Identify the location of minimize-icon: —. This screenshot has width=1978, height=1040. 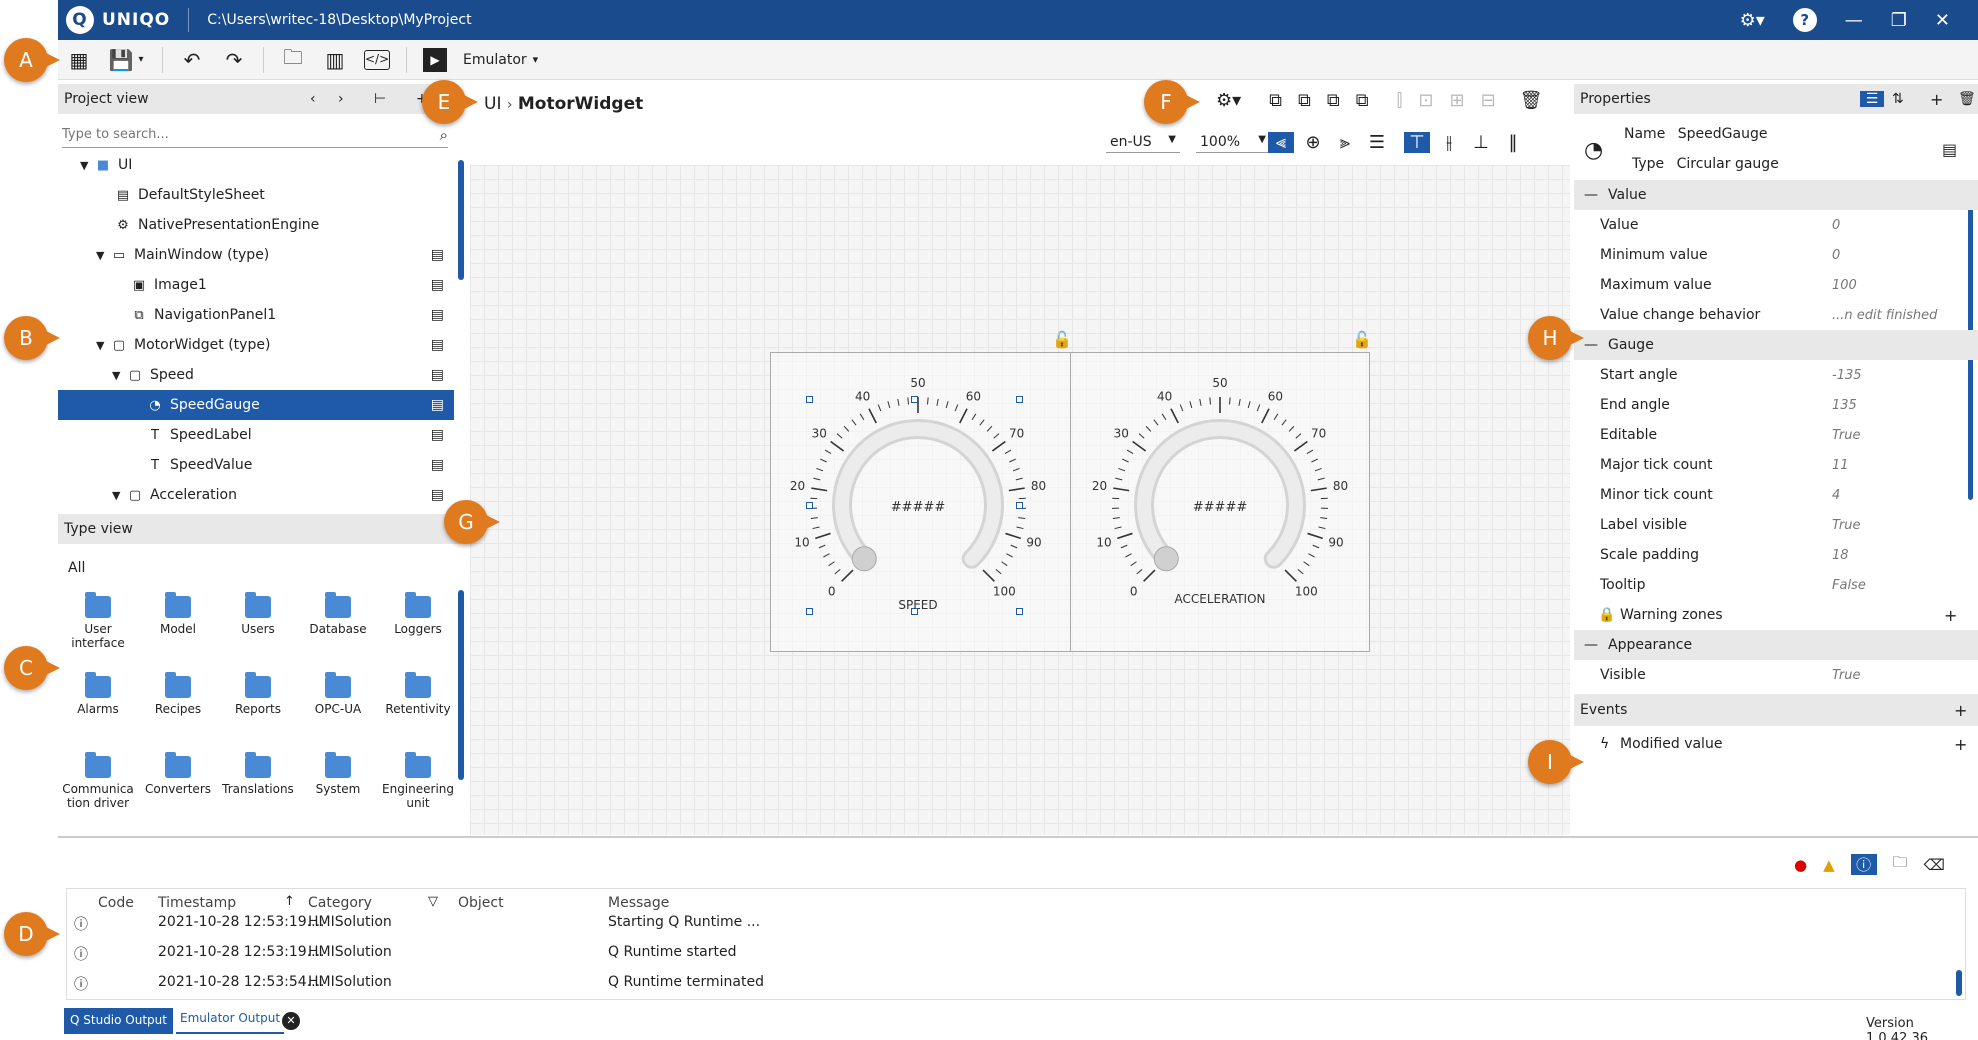
(1854, 20).